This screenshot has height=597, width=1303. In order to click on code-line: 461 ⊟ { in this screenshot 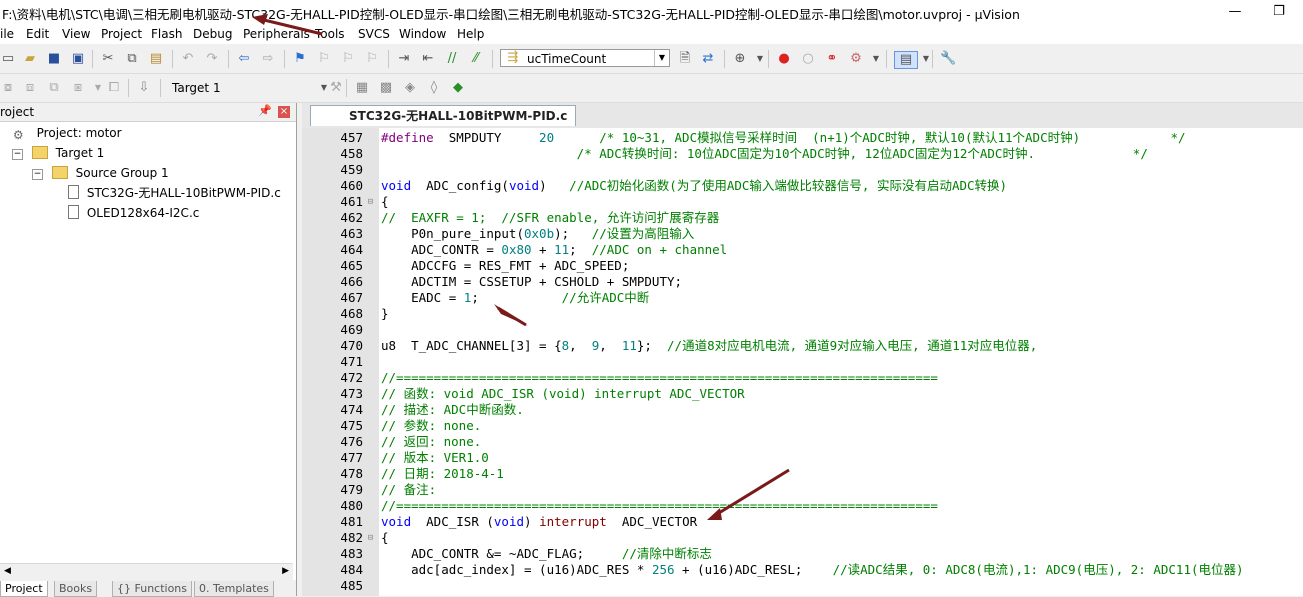, I will do `click(802, 202)`.